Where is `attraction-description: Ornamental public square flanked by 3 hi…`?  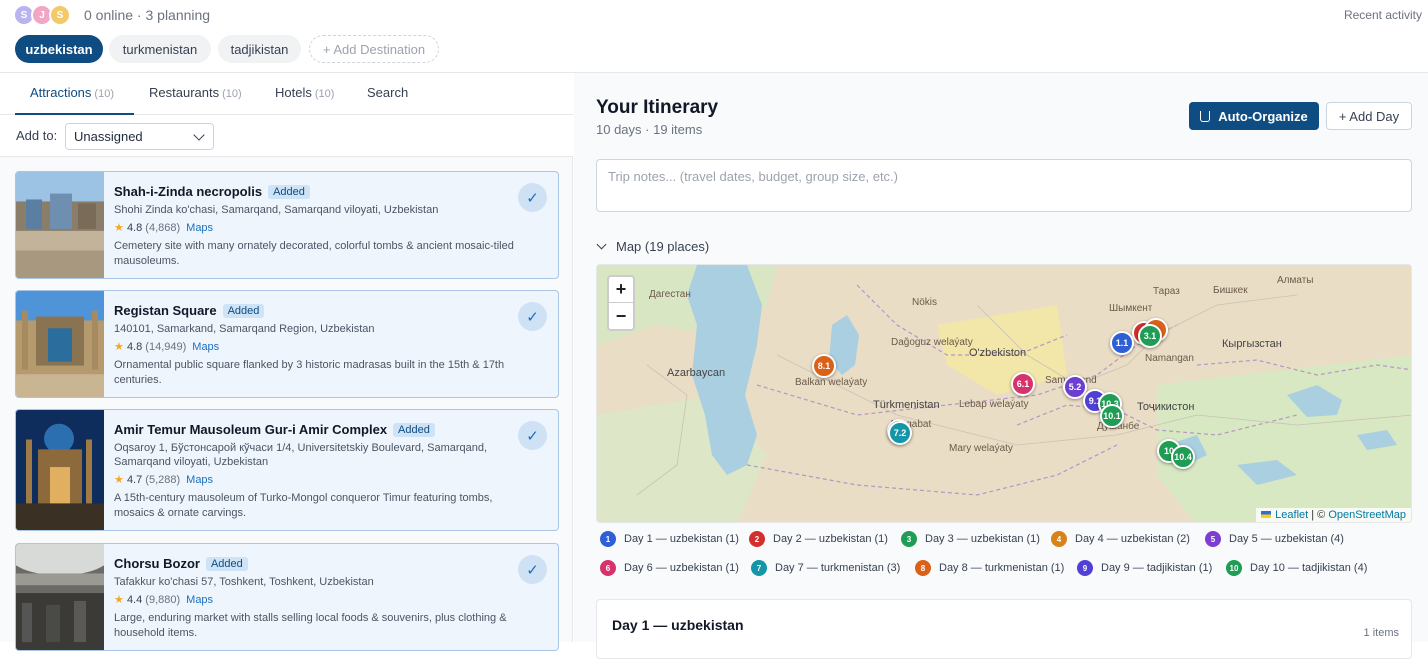
attraction-description: Ornamental public square flanked by 3 hi… is located at coordinates (309, 372).